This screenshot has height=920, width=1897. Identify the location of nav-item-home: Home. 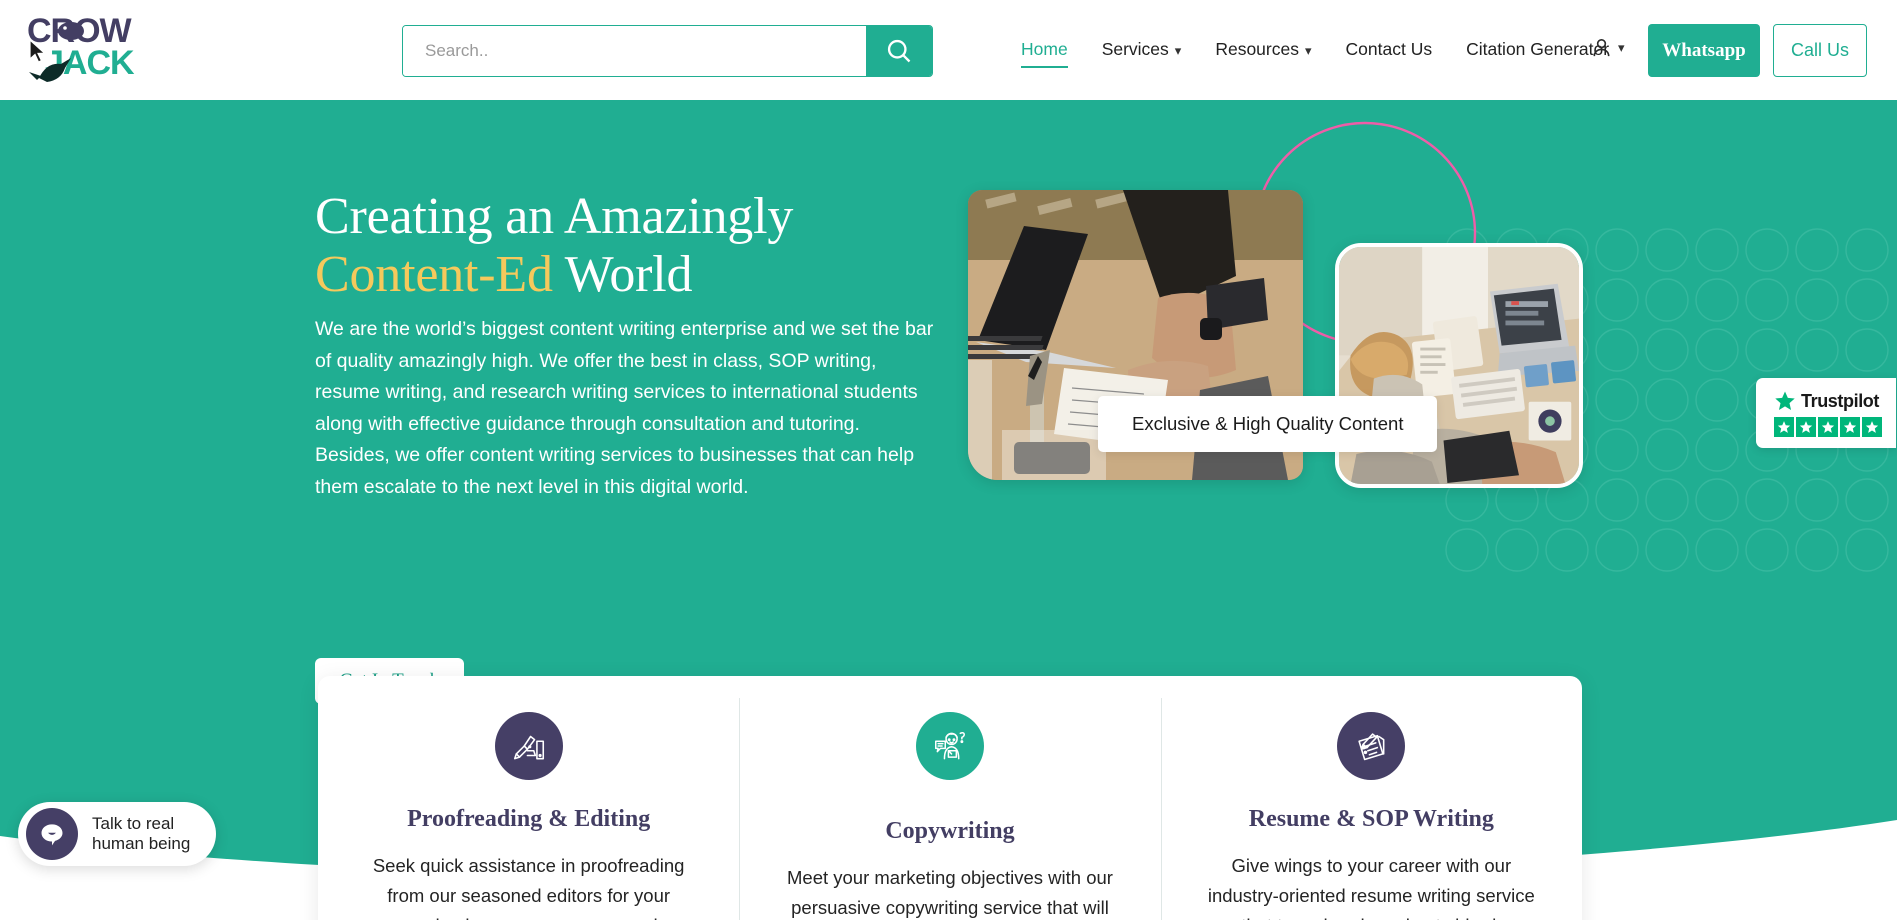
(1044, 53).